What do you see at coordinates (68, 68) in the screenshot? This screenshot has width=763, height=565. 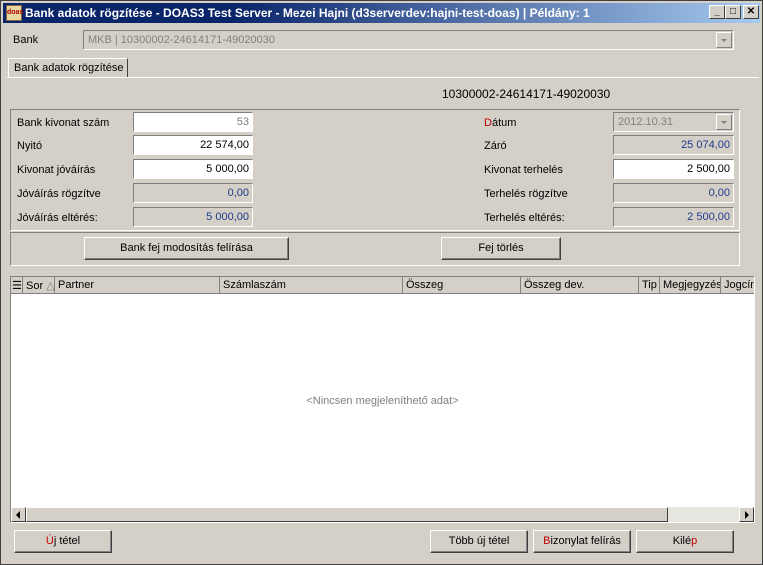 I see `tab-bank-adatok: Bank adatok rögzítése` at bounding box center [68, 68].